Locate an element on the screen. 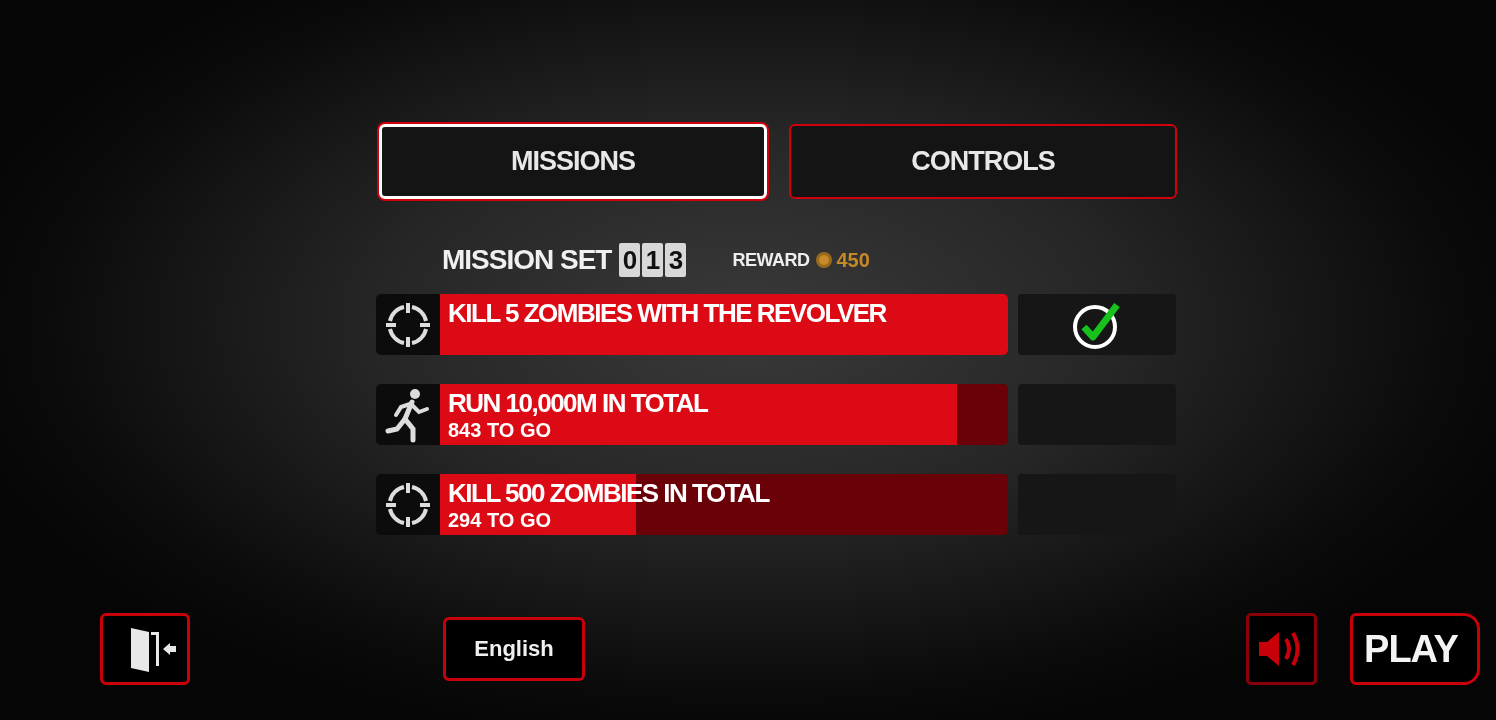  mission-title: RUN 10,000M IN TOTAL is located at coordinates (578, 403).